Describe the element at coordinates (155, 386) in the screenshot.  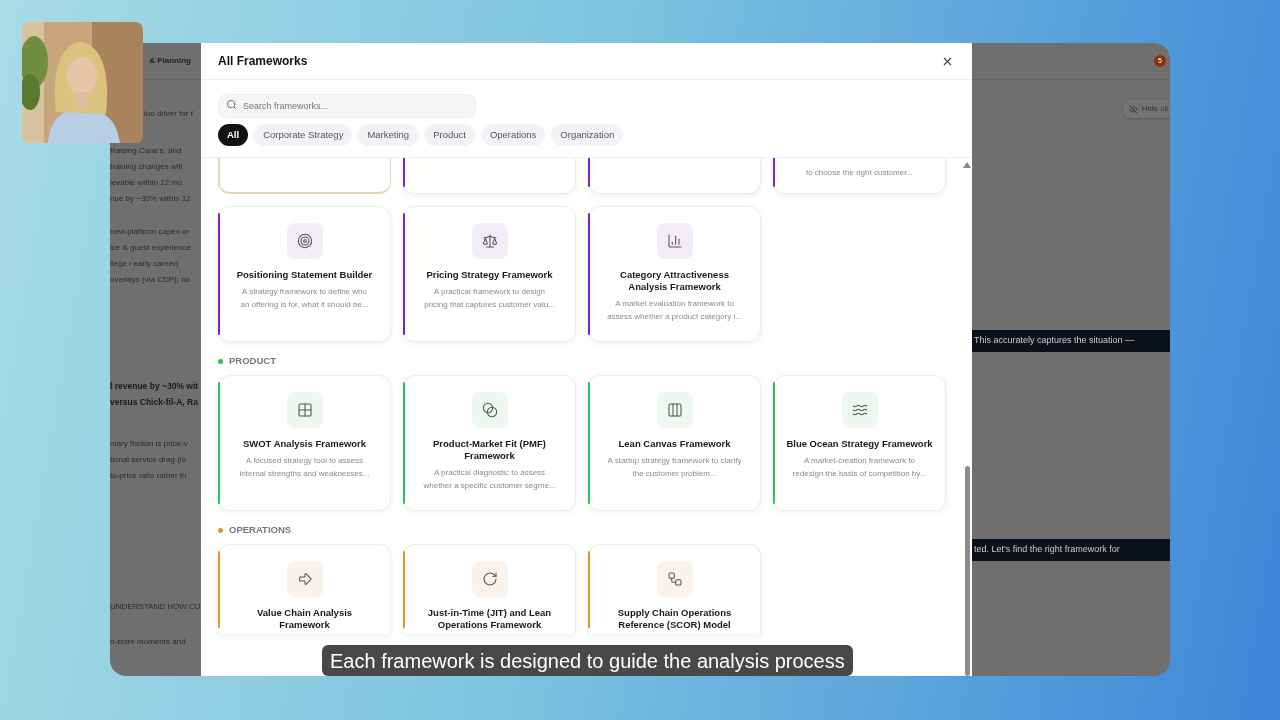
I see `text-line: l revenue by ~30% wit` at that location.